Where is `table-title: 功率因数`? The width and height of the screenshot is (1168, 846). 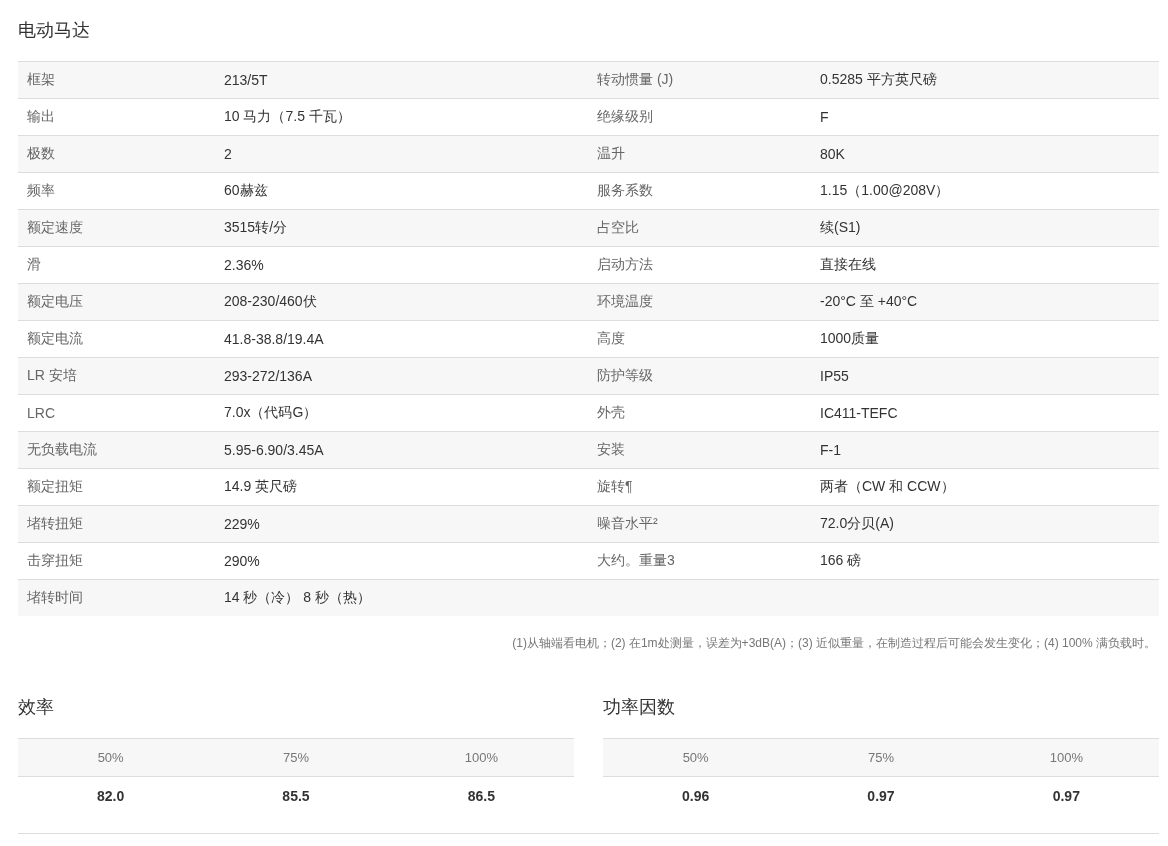
table-title: 功率因数 is located at coordinates (639, 707).